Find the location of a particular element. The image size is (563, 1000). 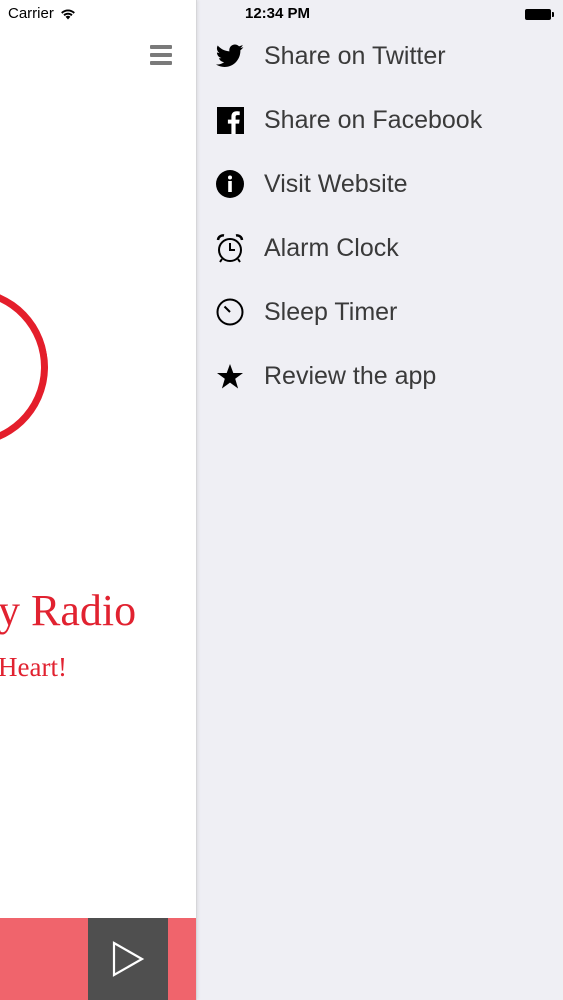

info-icon is located at coordinates (230, 184).